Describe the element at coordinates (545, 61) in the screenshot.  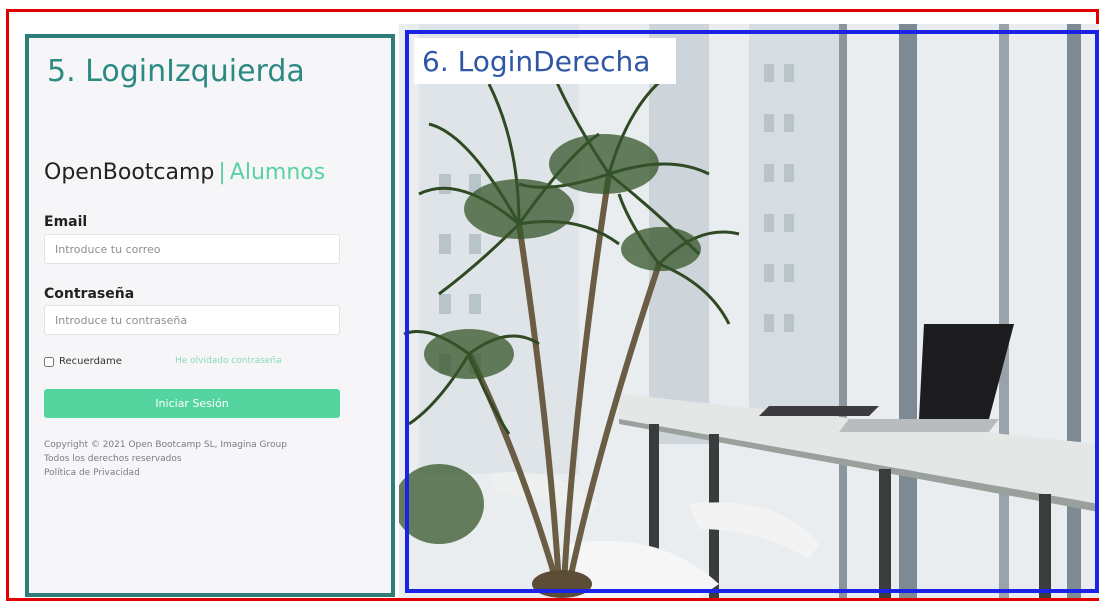
I see `right-panel-annotation: 6. LoginDerecha` at that location.